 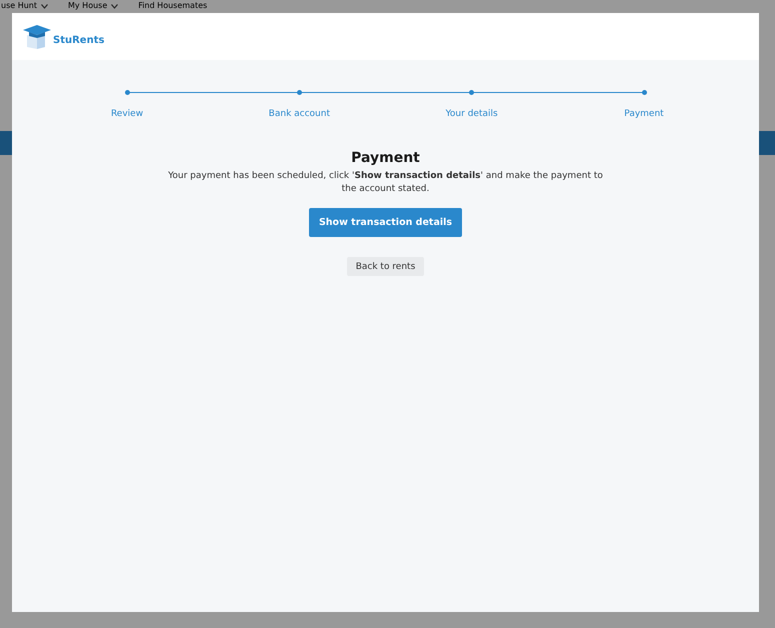 I want to click on step-label: Bank account, so click(x=299, y=114).